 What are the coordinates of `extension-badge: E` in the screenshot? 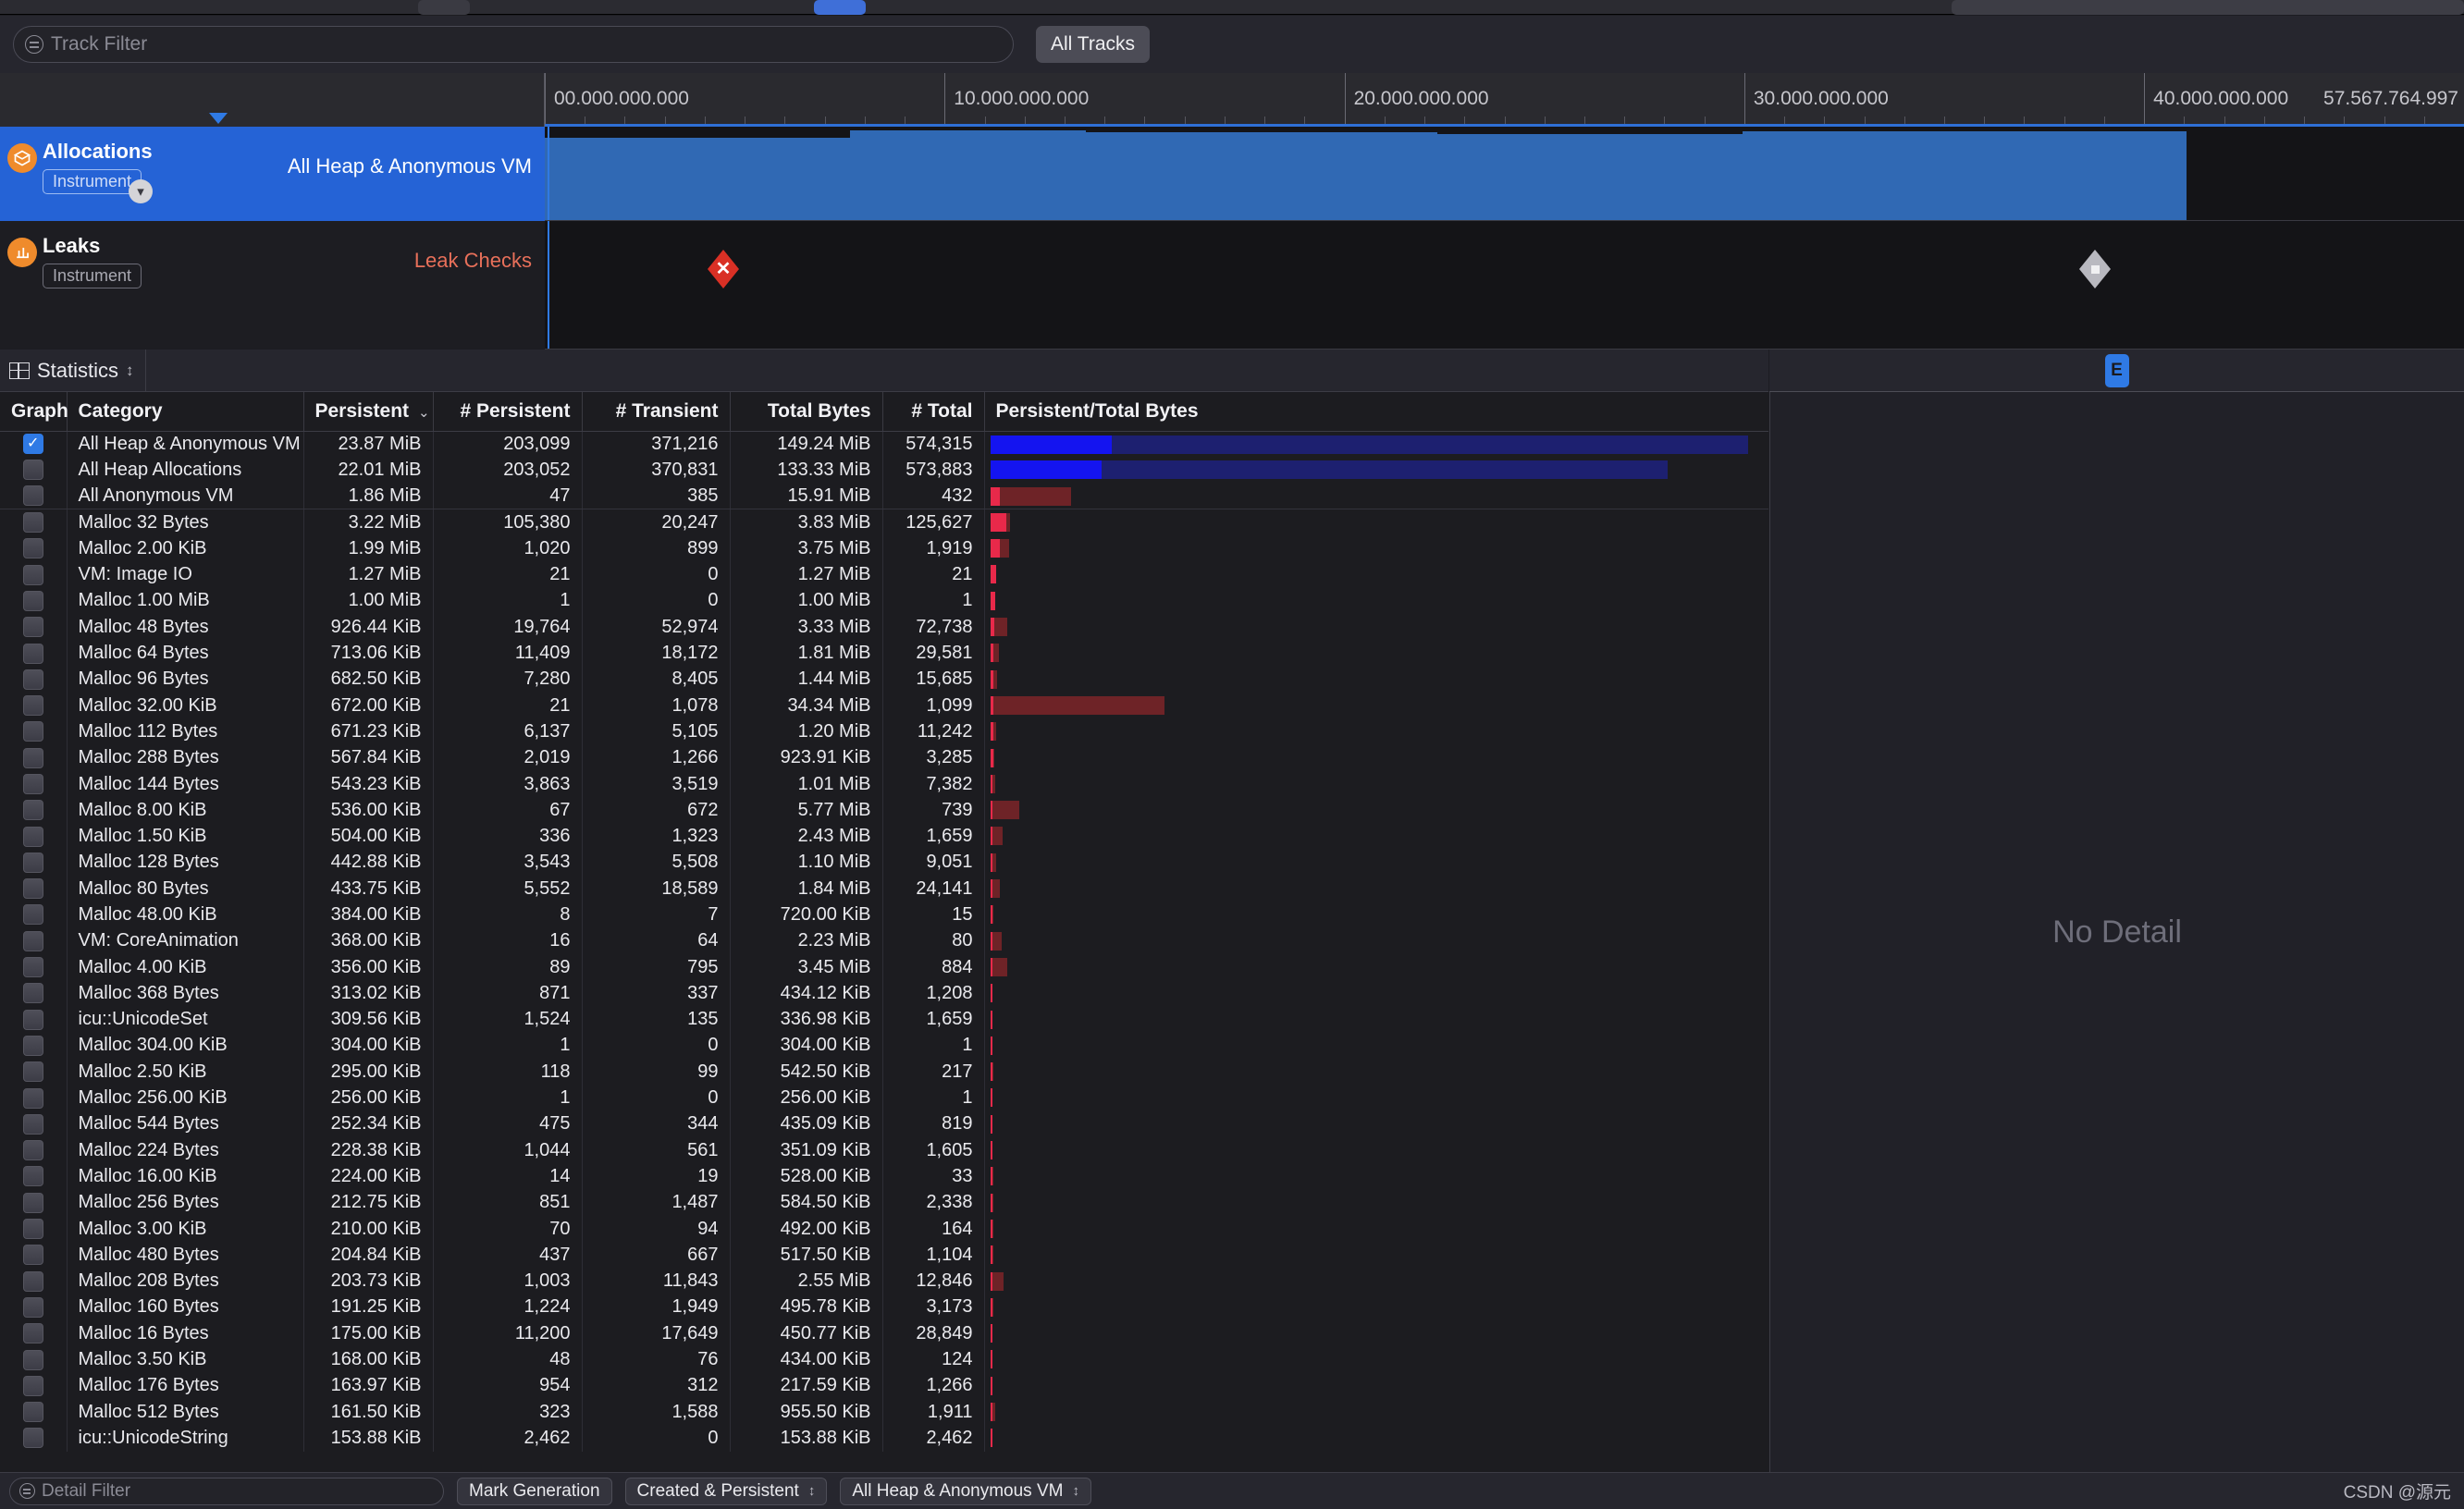 It's located at (2116, 370).